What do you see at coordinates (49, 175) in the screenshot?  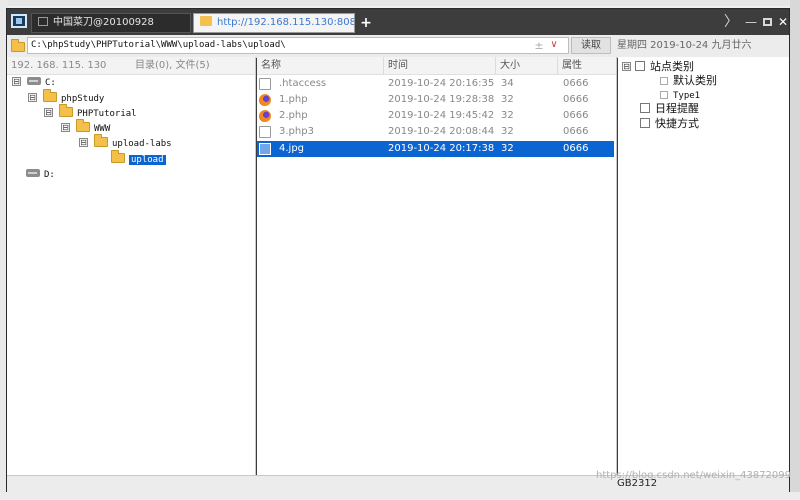 I see `tree-node-label: D:` at bounding box center [49, 175].